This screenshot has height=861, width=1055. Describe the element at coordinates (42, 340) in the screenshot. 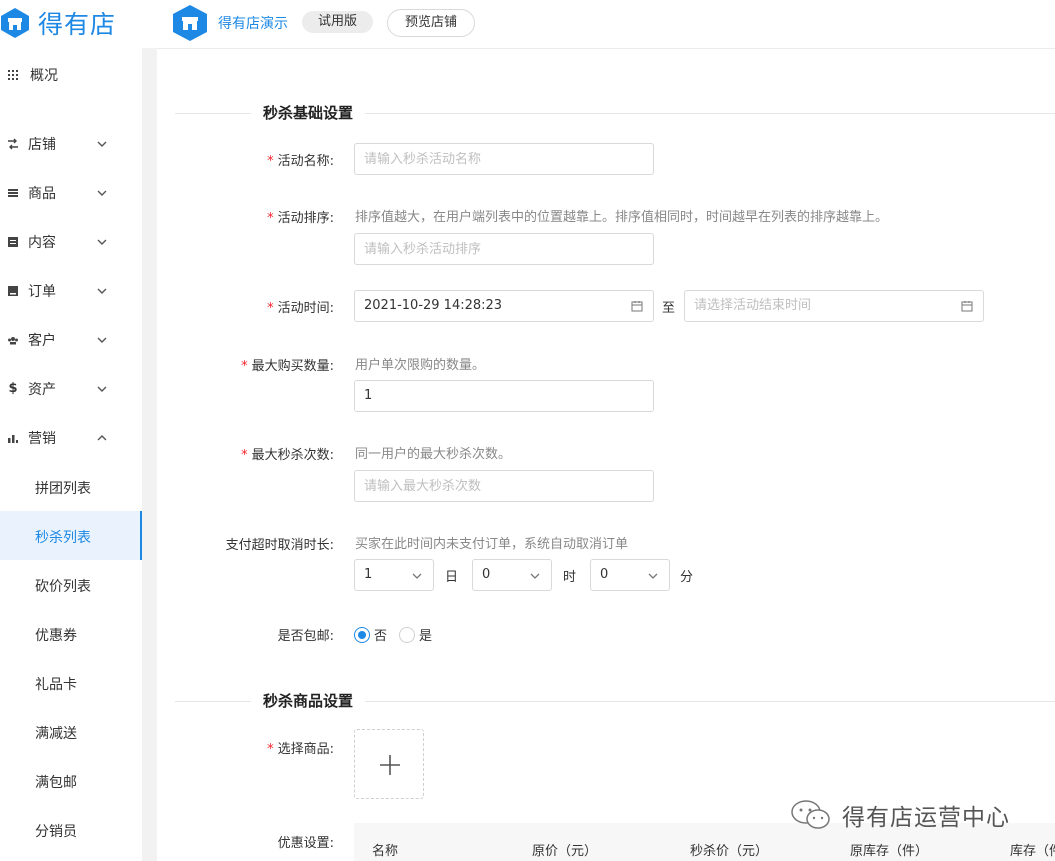

I see `sidebar-item-label: 客户` at that location.